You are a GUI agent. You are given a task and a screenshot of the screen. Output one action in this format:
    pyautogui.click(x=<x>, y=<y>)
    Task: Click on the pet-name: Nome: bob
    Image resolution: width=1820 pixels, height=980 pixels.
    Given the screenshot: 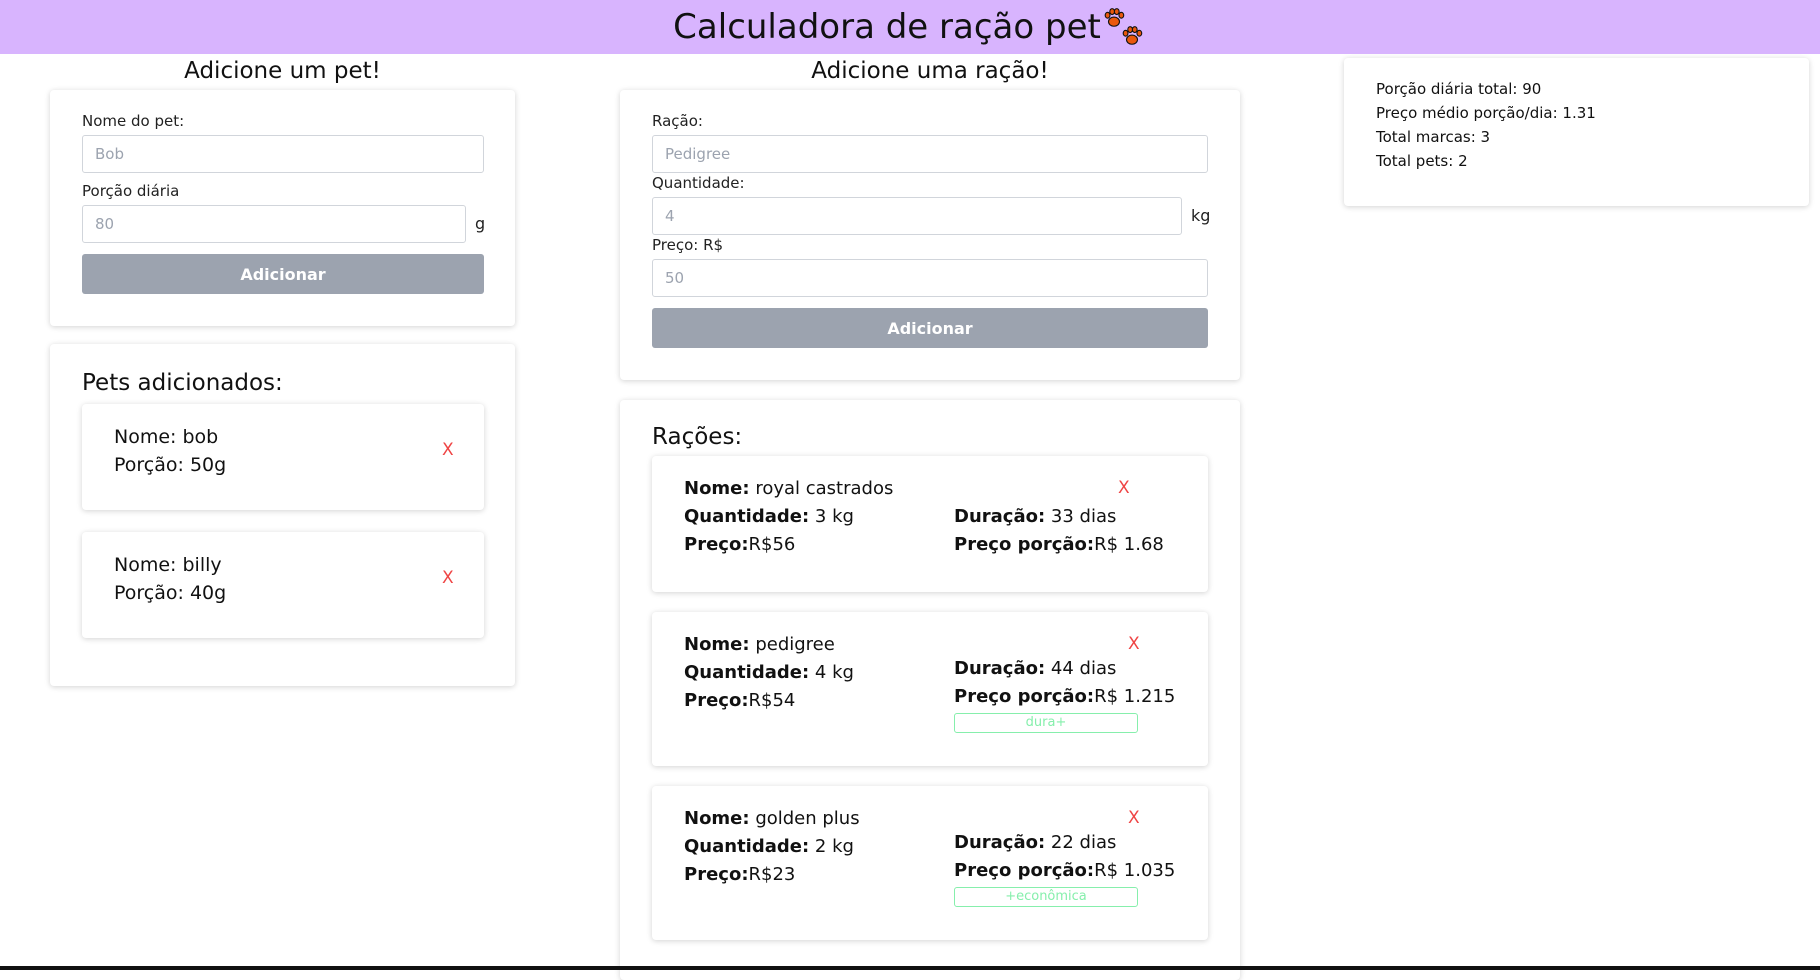 What is the action you would take?
    pyautogui.click(x=166, y=437)
    